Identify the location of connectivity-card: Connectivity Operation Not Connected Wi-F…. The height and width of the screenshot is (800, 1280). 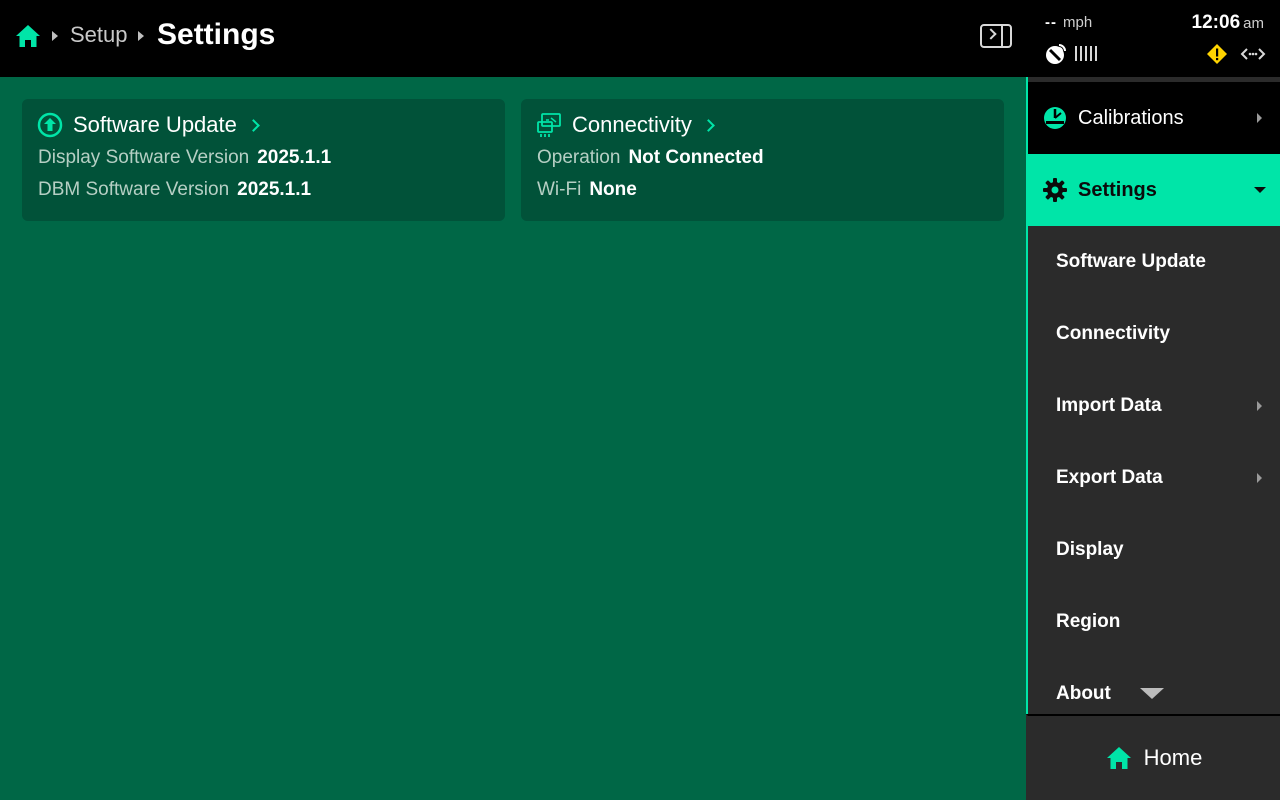
(762, 160).